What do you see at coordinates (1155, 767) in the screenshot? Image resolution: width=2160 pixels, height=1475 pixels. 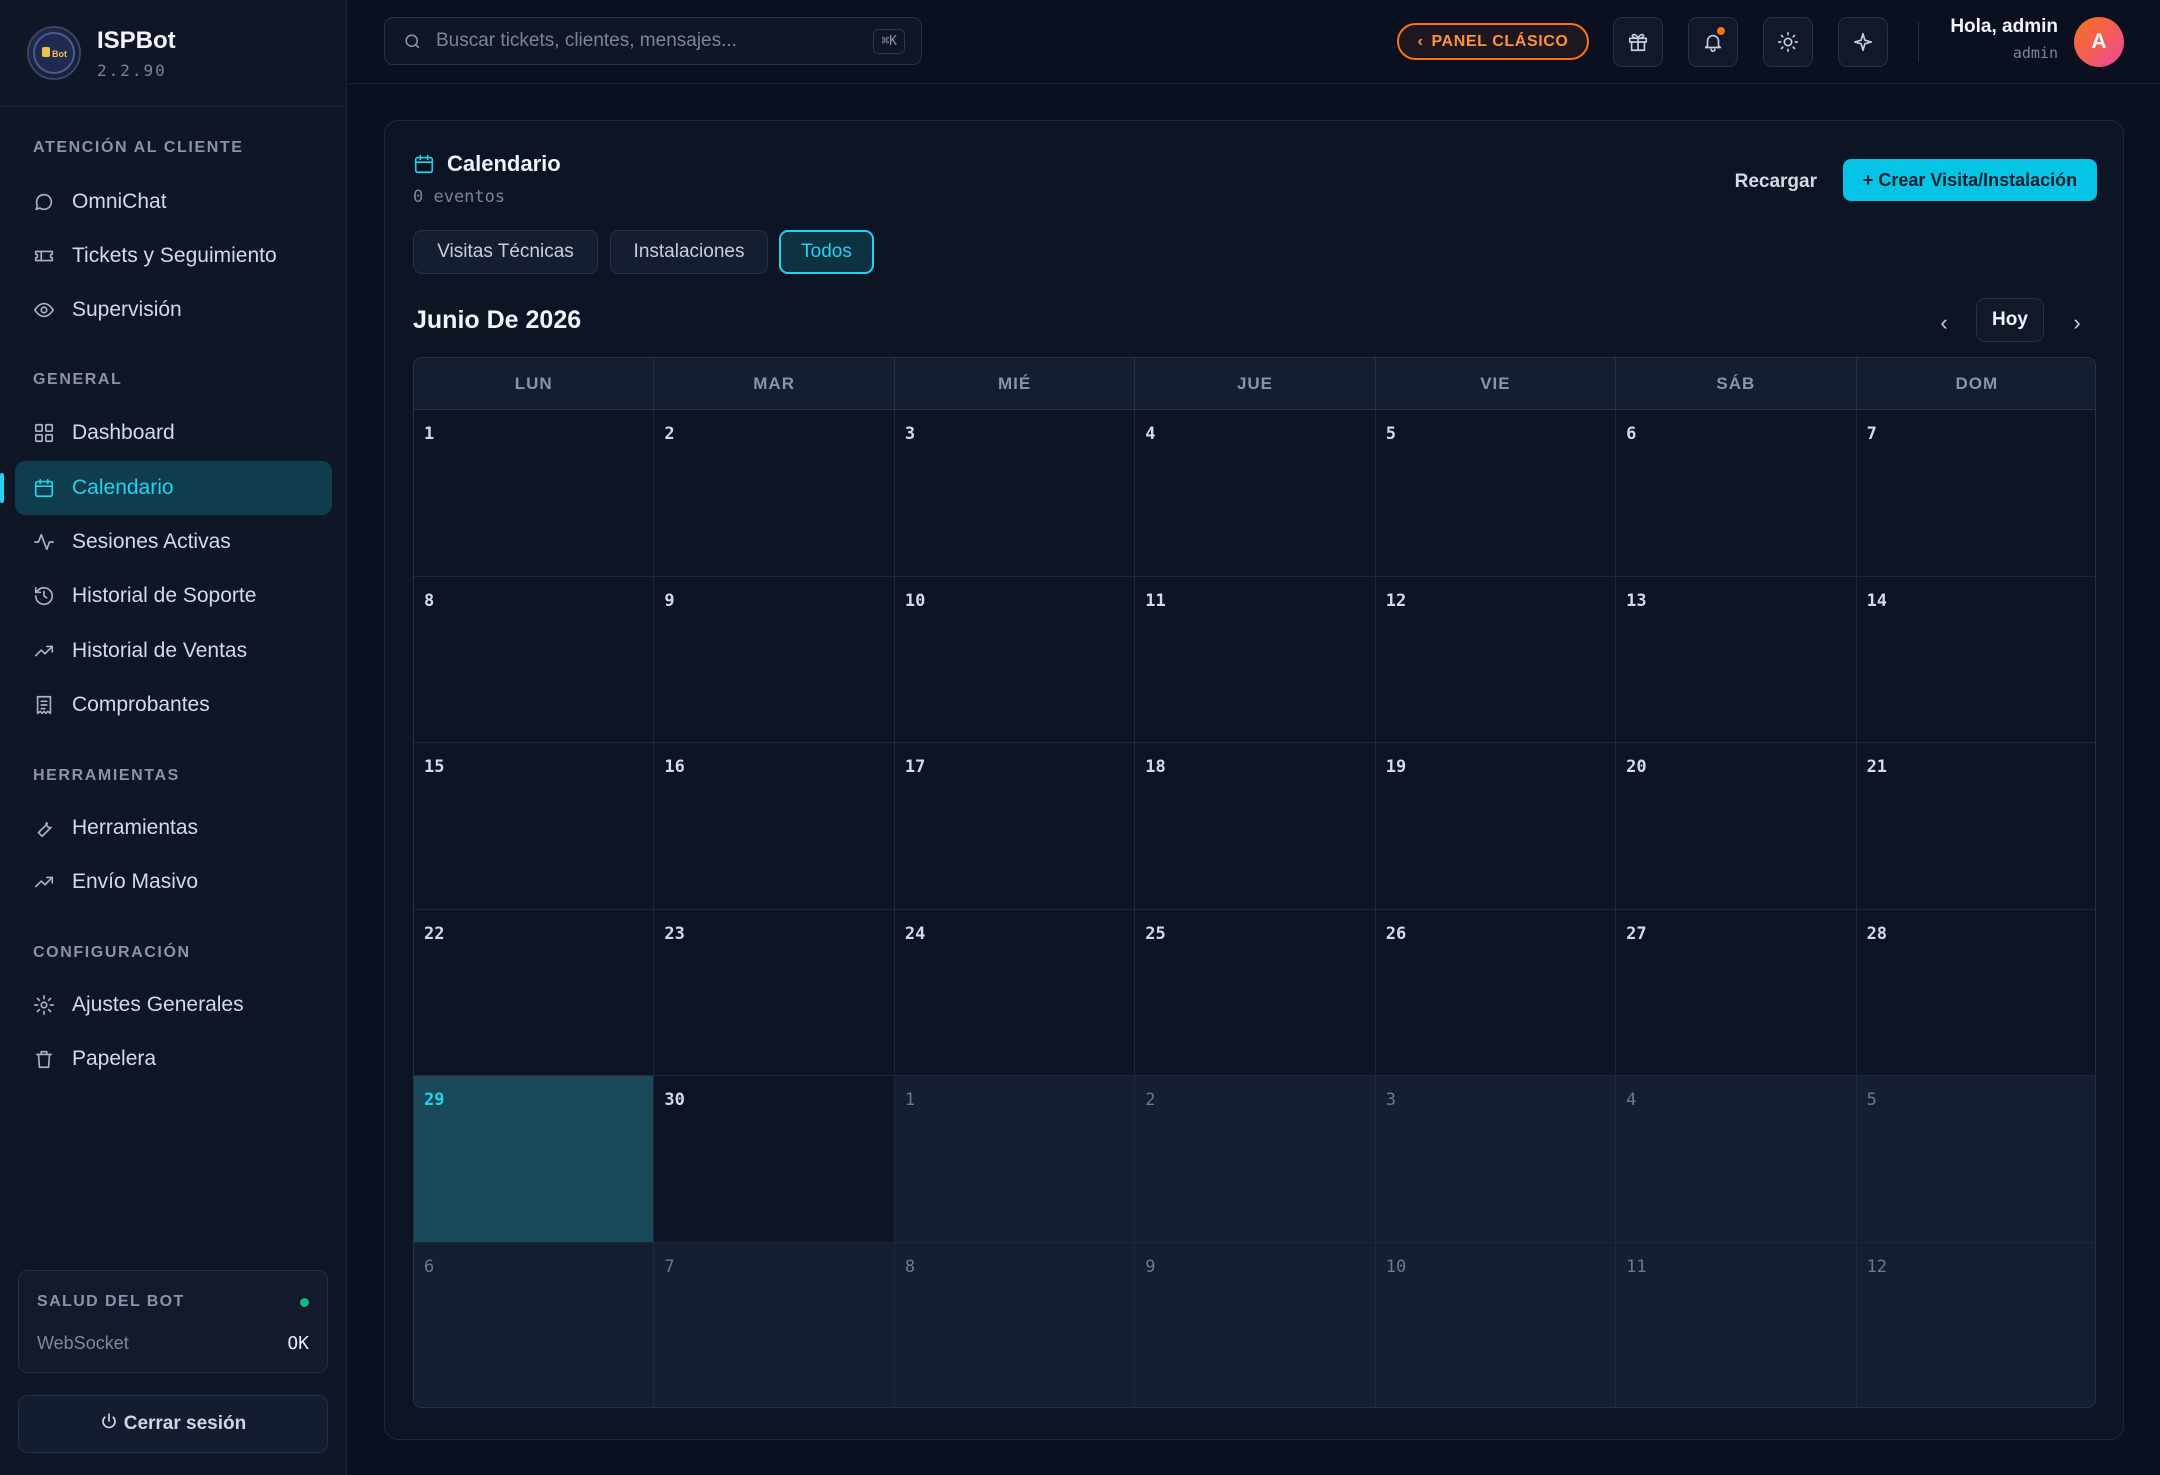 I see `day-number: 18` at bounding box center [1155, 767].